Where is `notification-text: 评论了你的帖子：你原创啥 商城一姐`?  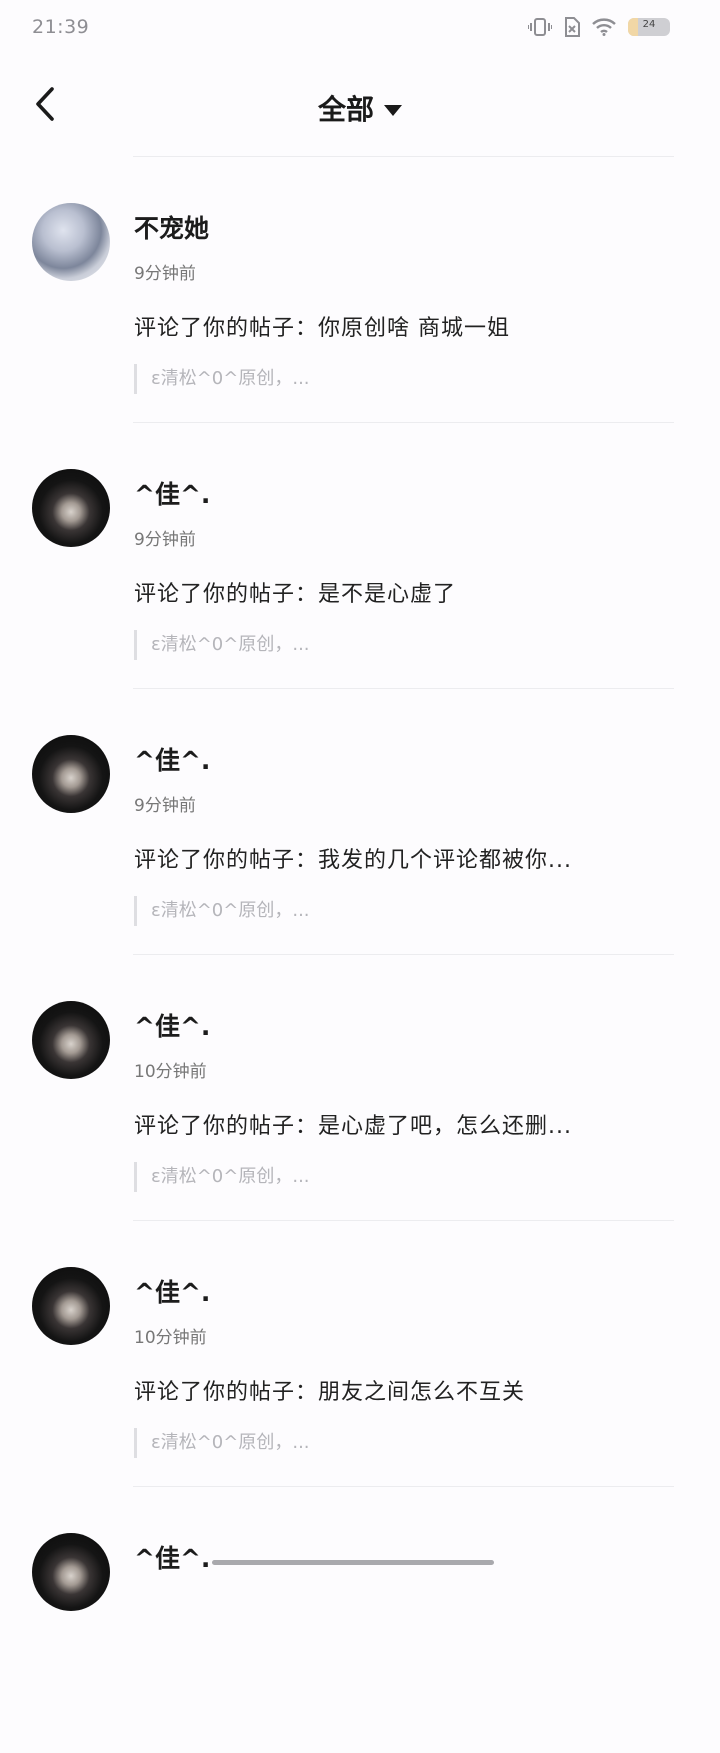 notification-text: 评论了你的帖子：你原创啥 商城一姐 is located at coordinates (322, 328).